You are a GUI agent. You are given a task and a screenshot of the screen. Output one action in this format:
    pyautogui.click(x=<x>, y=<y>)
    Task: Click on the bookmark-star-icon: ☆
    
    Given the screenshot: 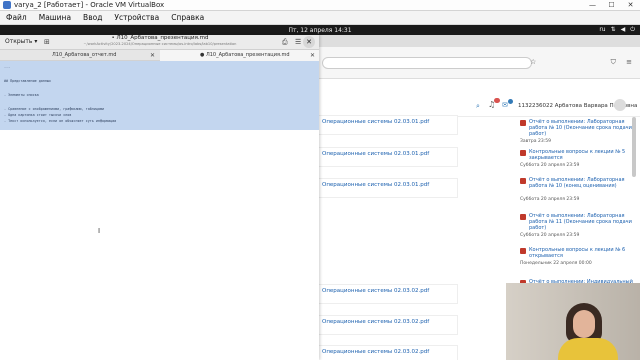 What is the action you would take?
    pyautogui.click(x=533, y=62)
    